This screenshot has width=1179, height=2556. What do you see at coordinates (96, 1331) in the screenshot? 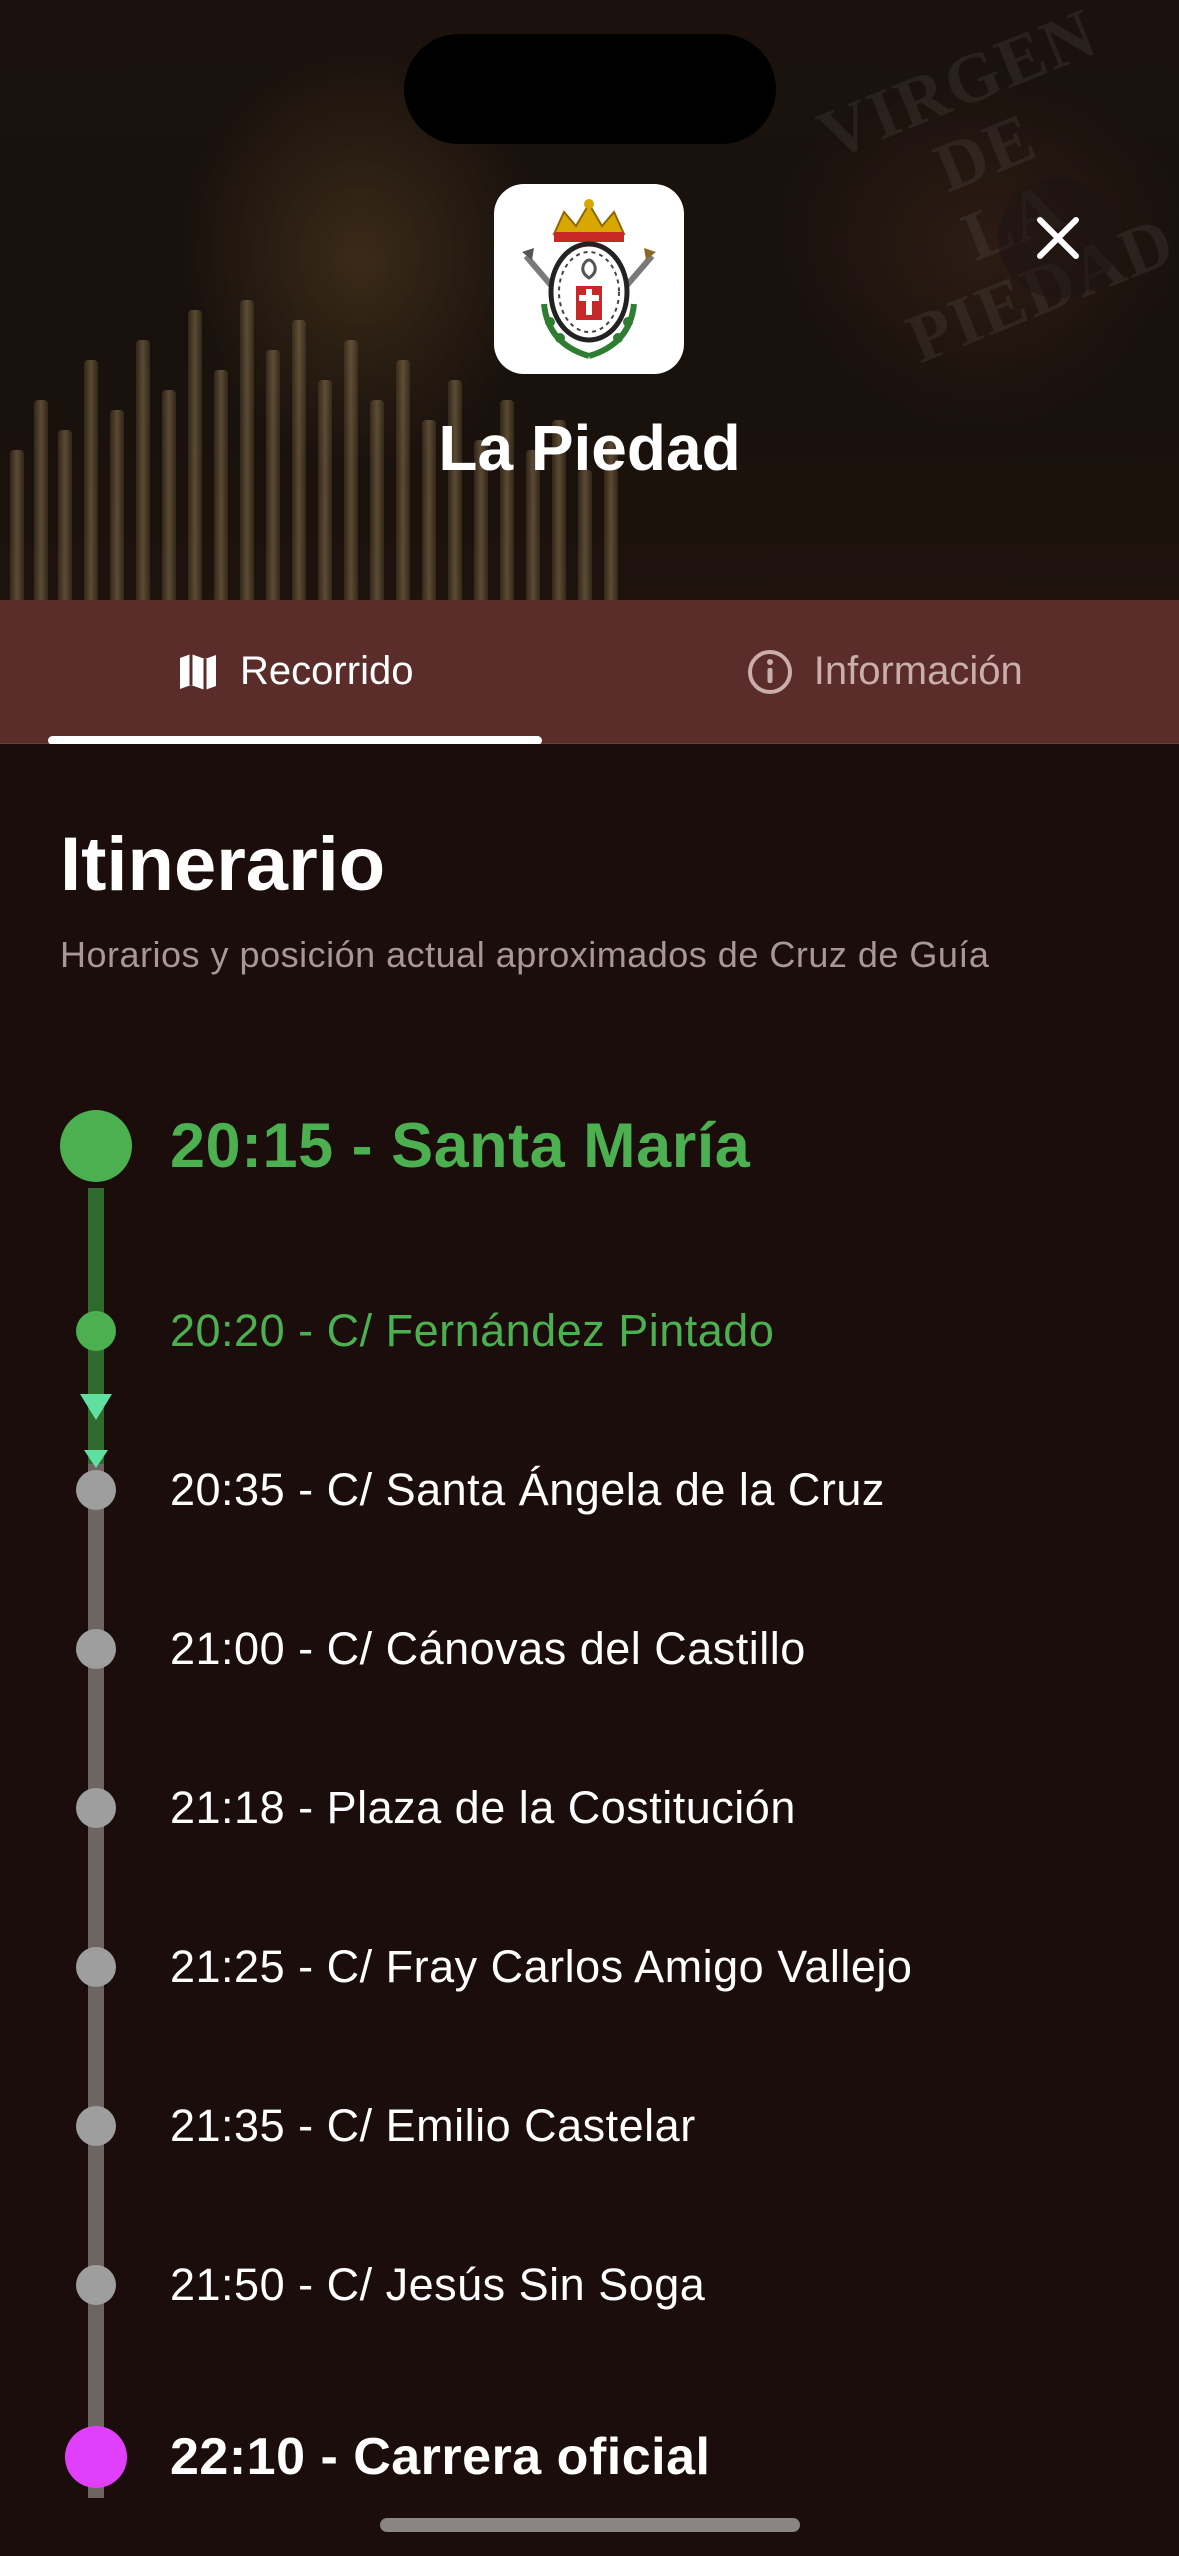
I see `stop-dot-passed` at bounding box center [96, 1331].